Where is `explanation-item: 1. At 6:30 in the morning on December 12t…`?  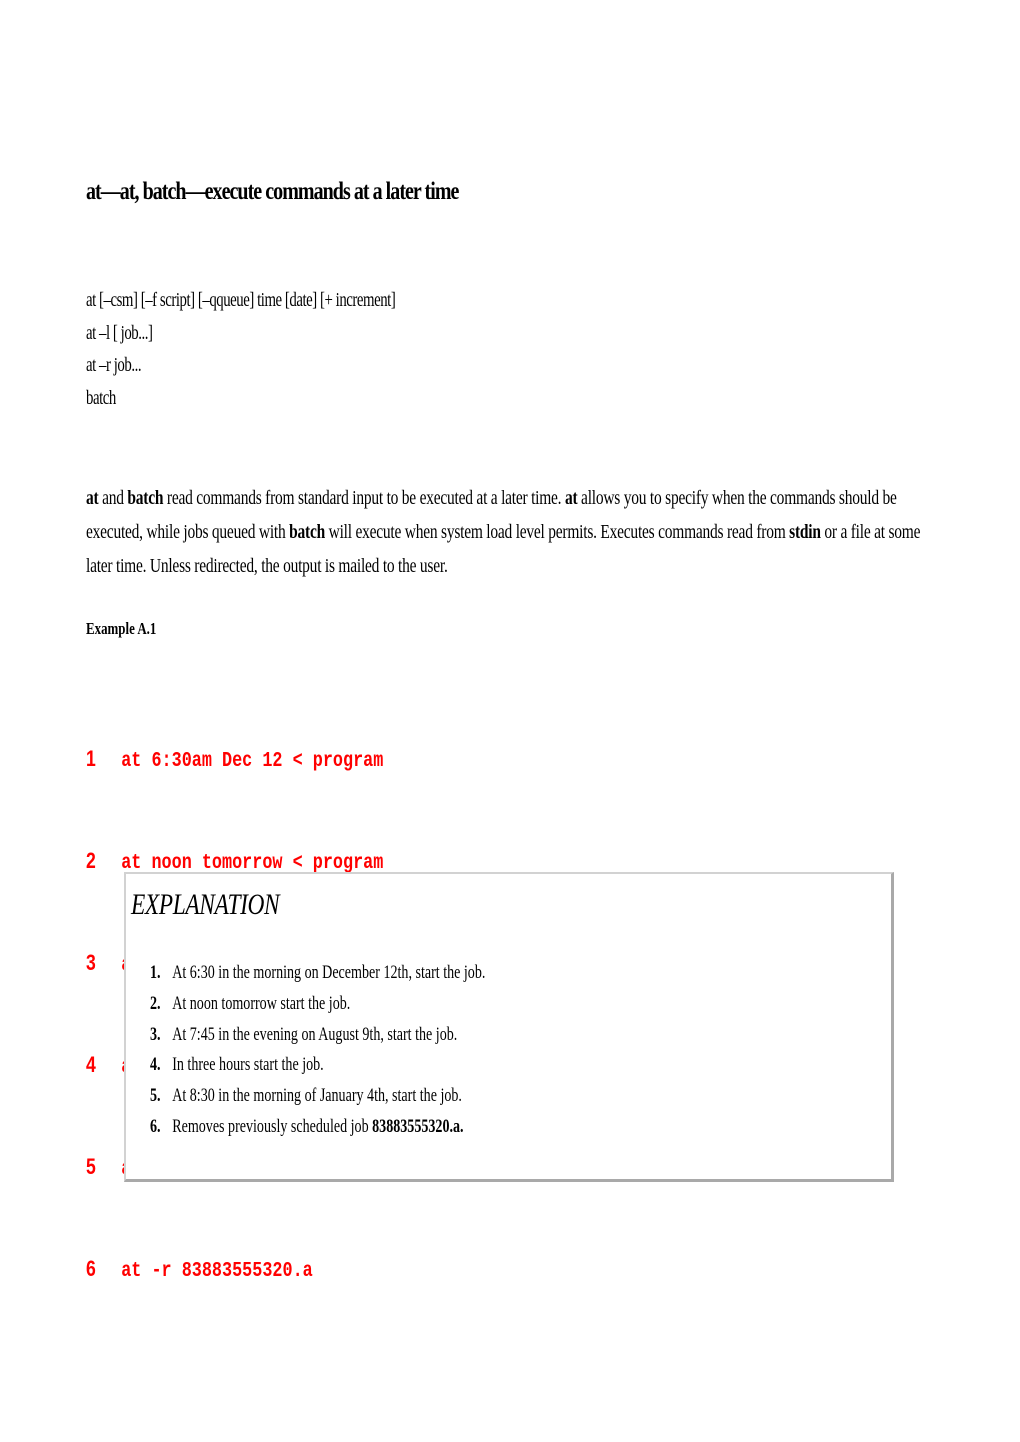 explanation-item: 1. At 6:30 in the morning on December 12t… is located at coordinates (317, 973).